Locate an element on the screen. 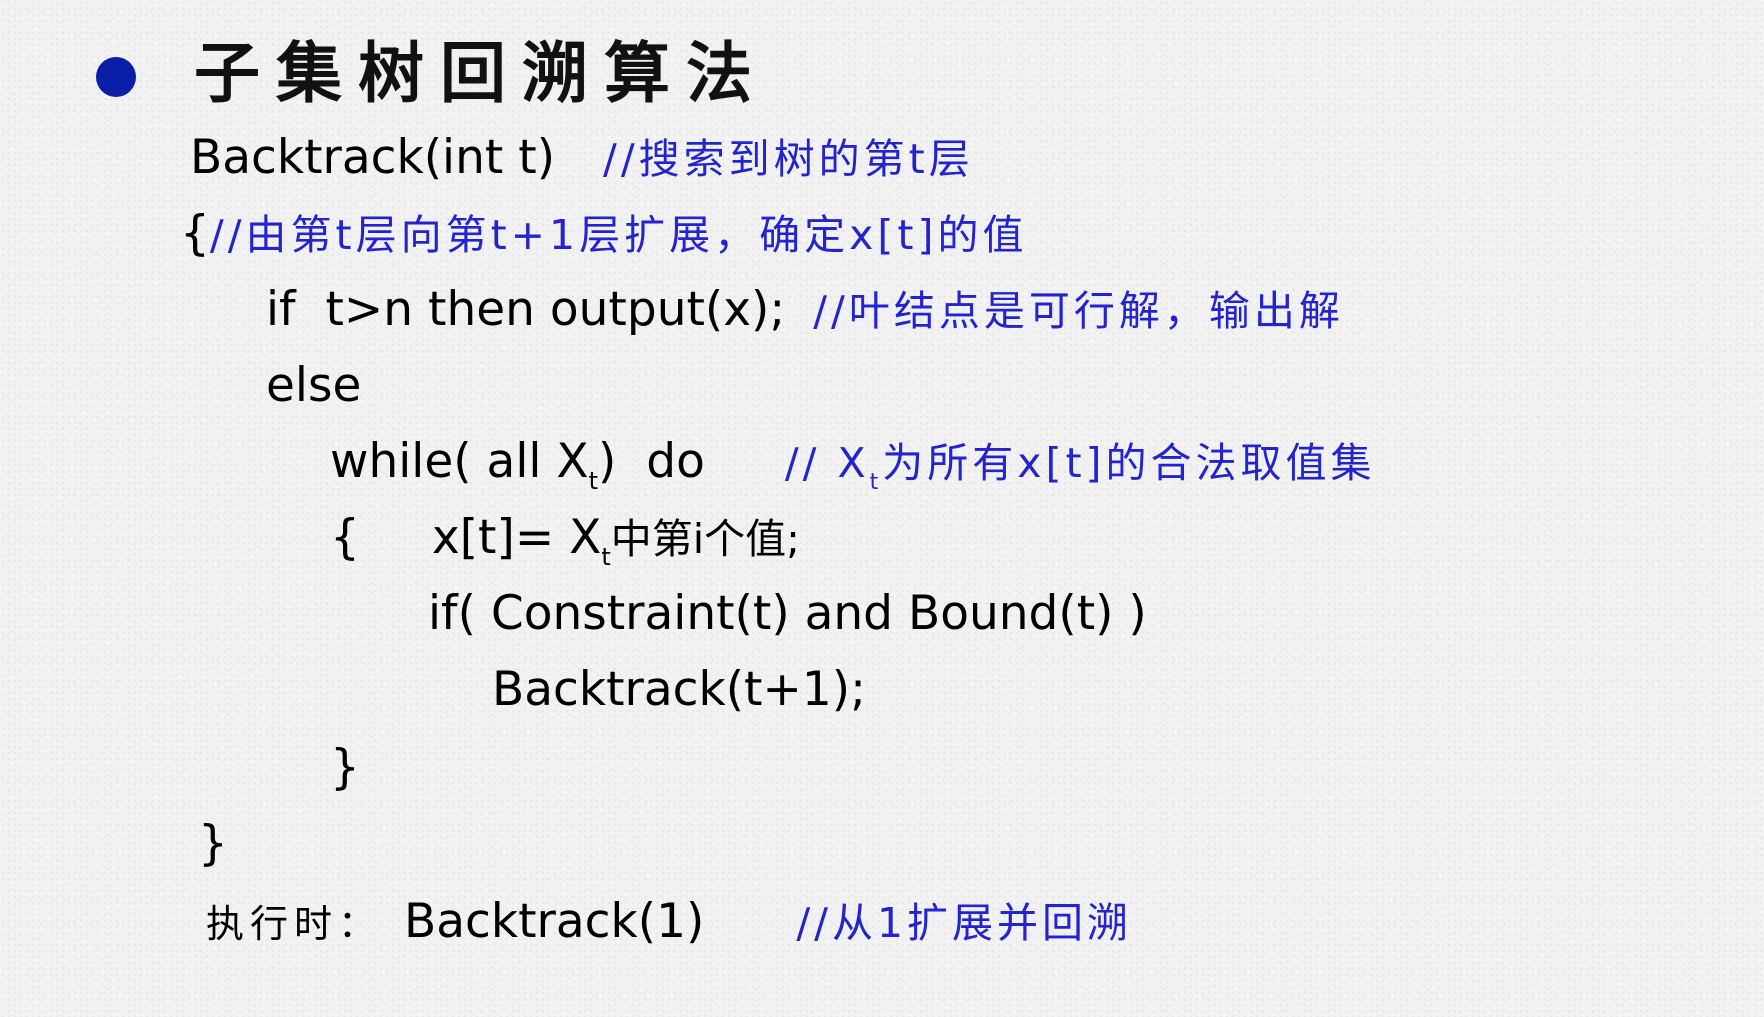 Image resolution: width=1764 pixels, height=1017 pixels. code-assign-x: x[t]= Xt中第i个值; is located at coordinates (615, 540).